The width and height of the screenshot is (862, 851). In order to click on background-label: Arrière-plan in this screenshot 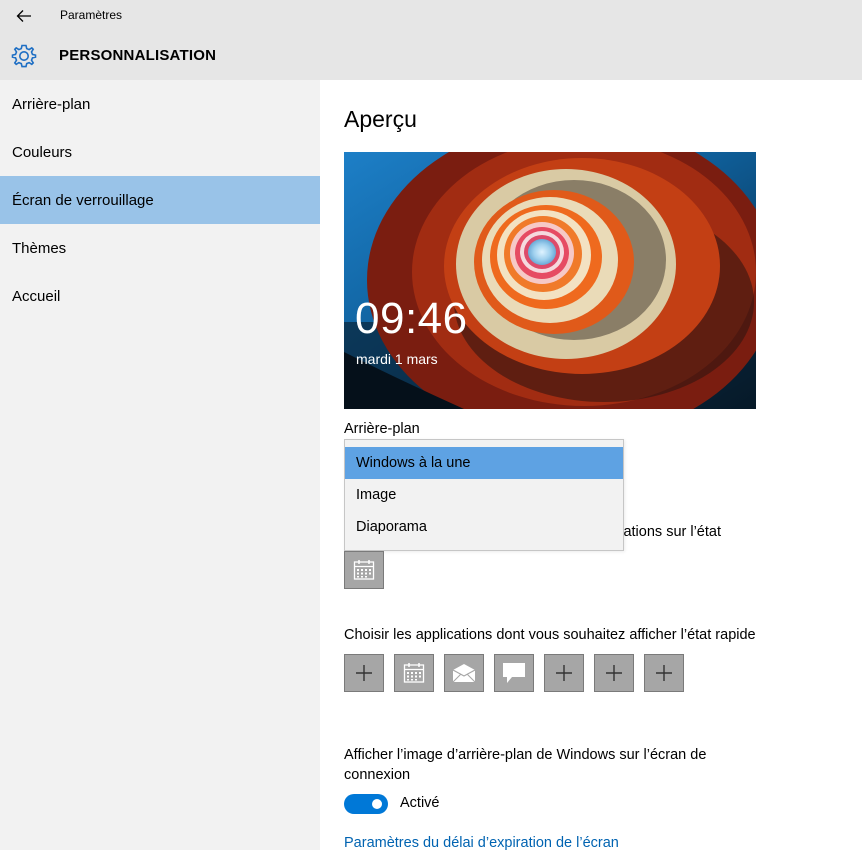, I will do `click(382, 429)`.